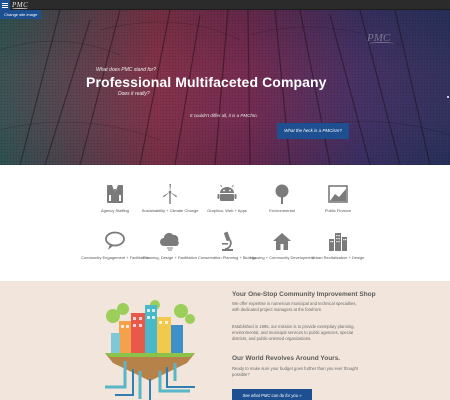 The width and height of the screenshot is (450, 400). I want to click on top-bar: PMC, so click(225, 5).